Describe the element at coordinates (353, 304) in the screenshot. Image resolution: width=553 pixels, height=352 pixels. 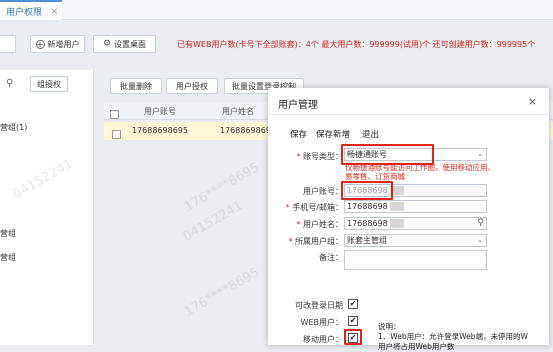
I see `login-date-checkbox: ✔` at that location.